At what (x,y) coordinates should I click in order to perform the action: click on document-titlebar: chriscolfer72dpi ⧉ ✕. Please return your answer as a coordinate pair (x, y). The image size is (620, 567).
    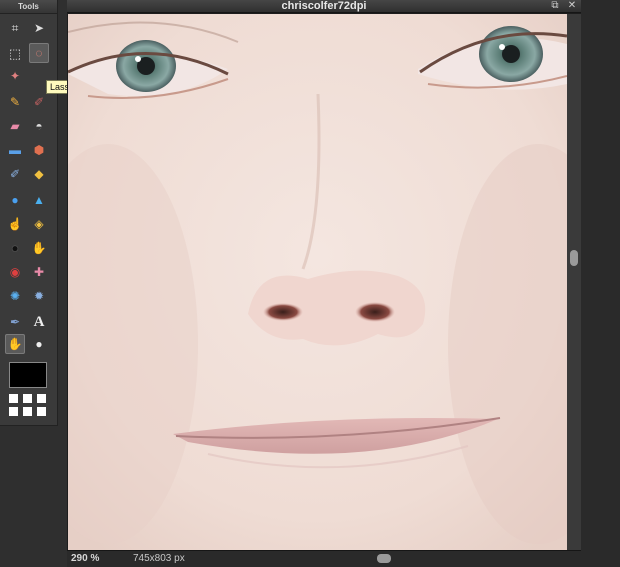
    Looking at the image, I should click on (324, 6).